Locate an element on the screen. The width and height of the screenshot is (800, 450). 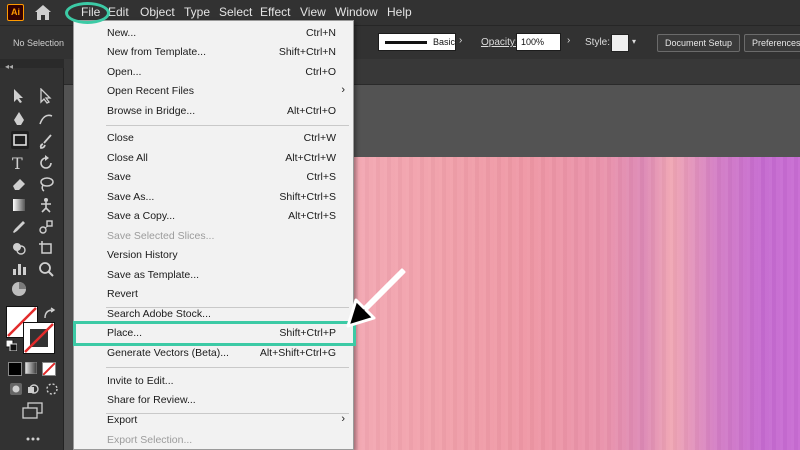
menu-item-revert: Revert is located at coordinates (213, 294).